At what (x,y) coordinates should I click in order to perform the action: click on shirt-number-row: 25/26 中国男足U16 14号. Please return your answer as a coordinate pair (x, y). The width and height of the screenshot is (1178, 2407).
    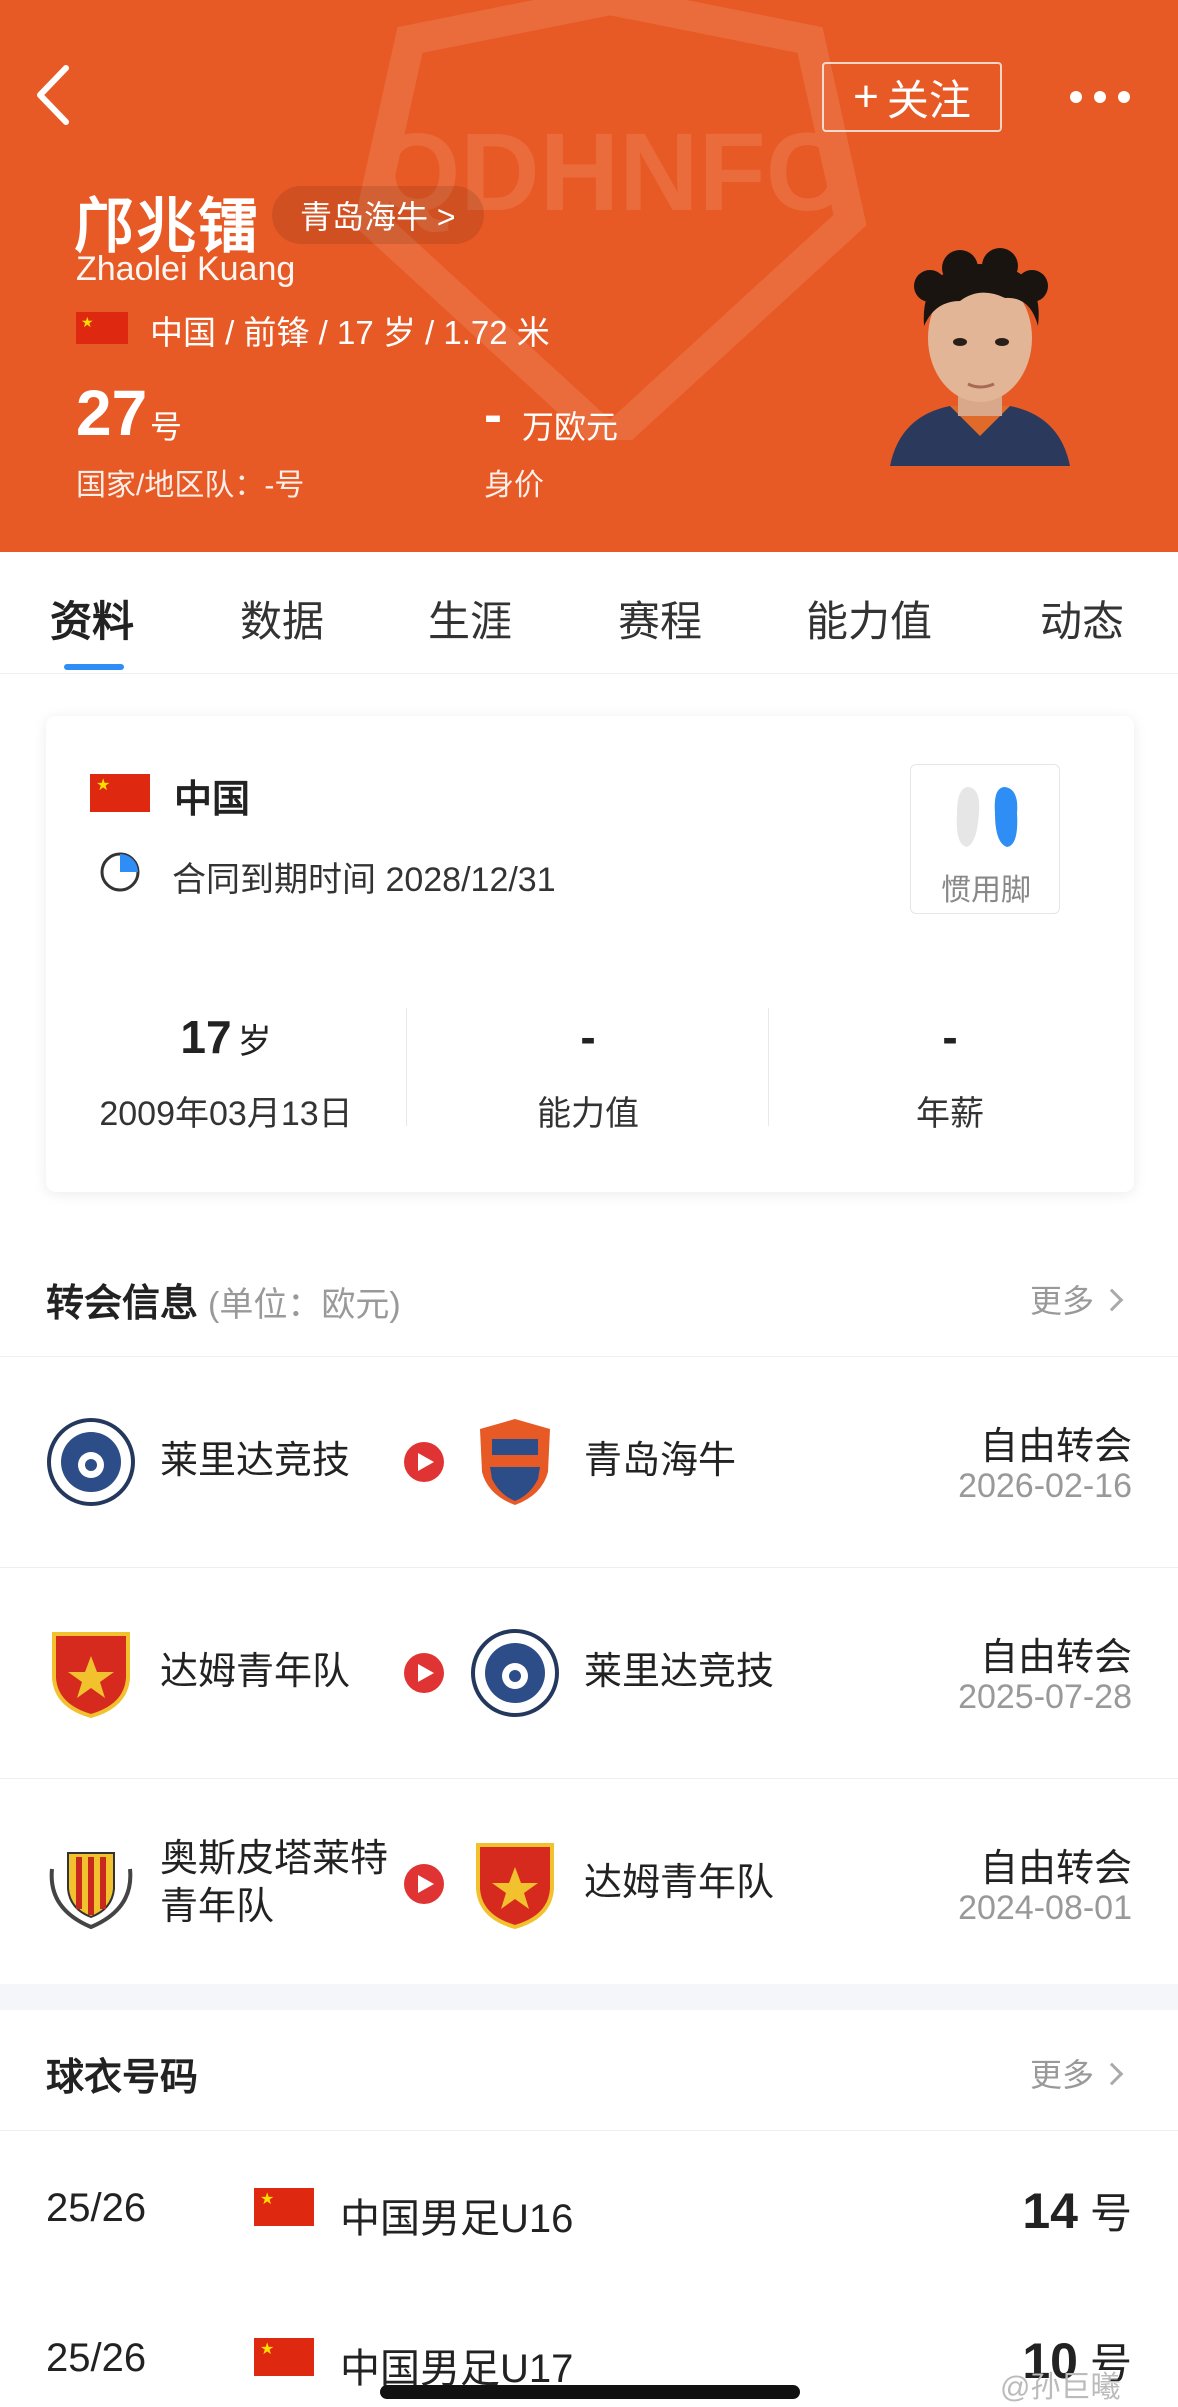
    Looking at the image, I should click on (589, 2210).